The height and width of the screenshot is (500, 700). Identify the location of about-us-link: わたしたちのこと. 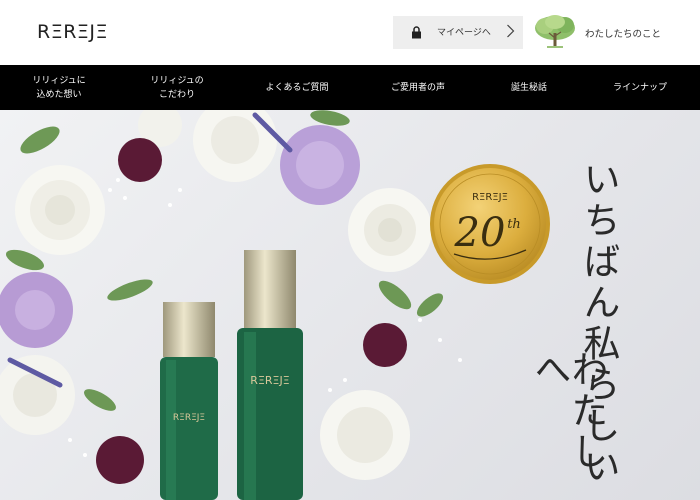
(623, 33).